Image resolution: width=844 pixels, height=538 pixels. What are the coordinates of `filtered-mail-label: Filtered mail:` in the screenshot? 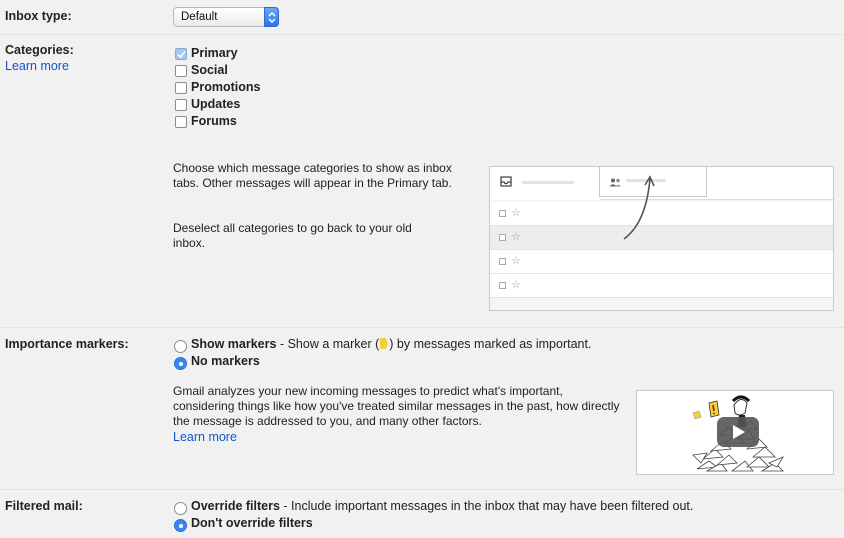 It's located at (44, 506).